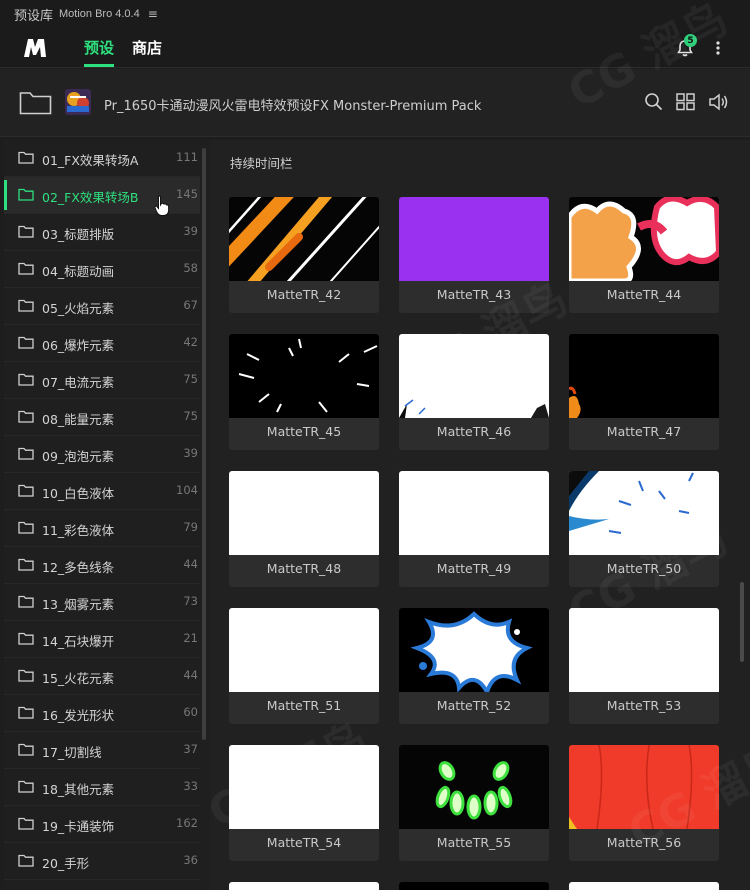  Describe the element at coordinates (190, 305) in the screenshot. I see `category-count: 67` at that location.